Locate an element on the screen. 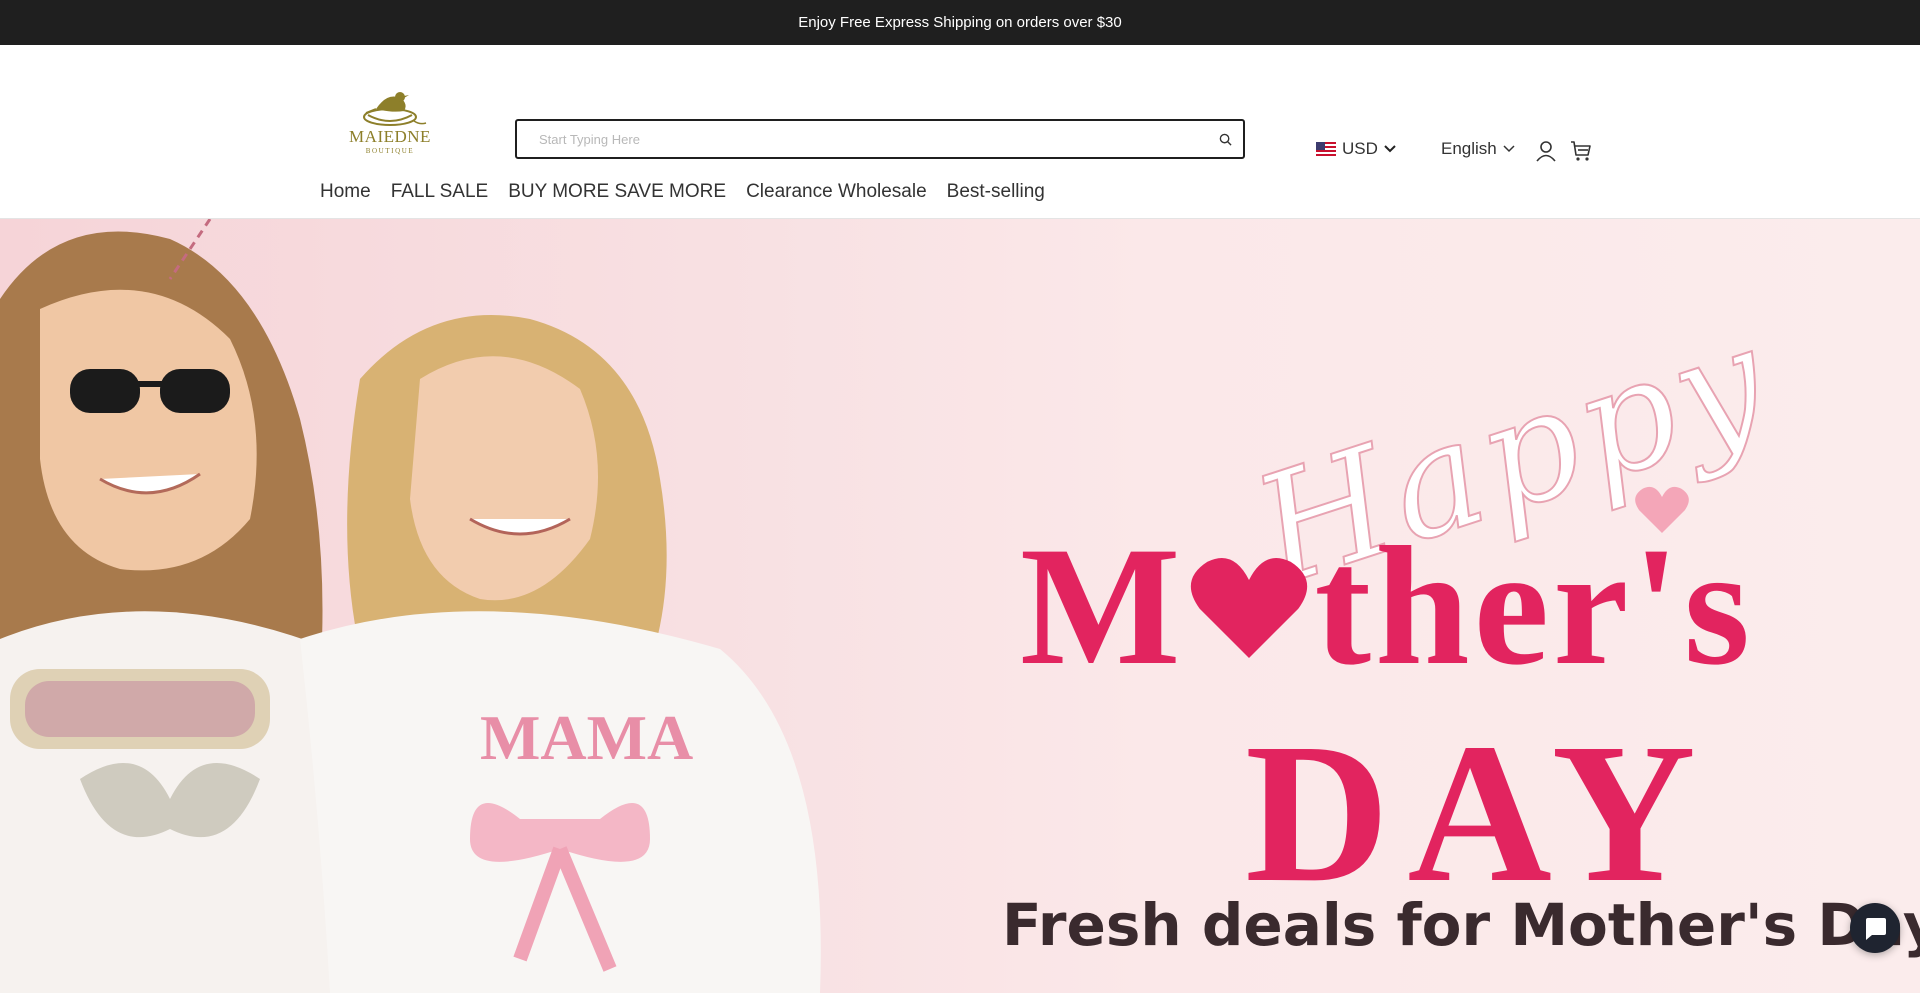 This screenshot has height=993, width=1920. hero-subheadline: Fresh deals for Mother's Day is located at coordinates (1450, 925).